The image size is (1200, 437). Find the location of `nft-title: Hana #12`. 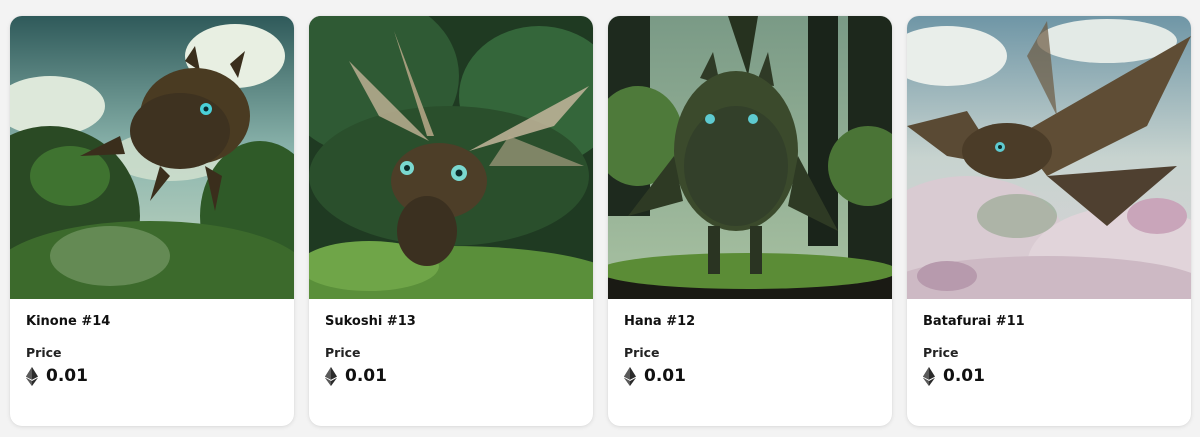

nft-title: Hana #12 is located at coordinates (750, 322).